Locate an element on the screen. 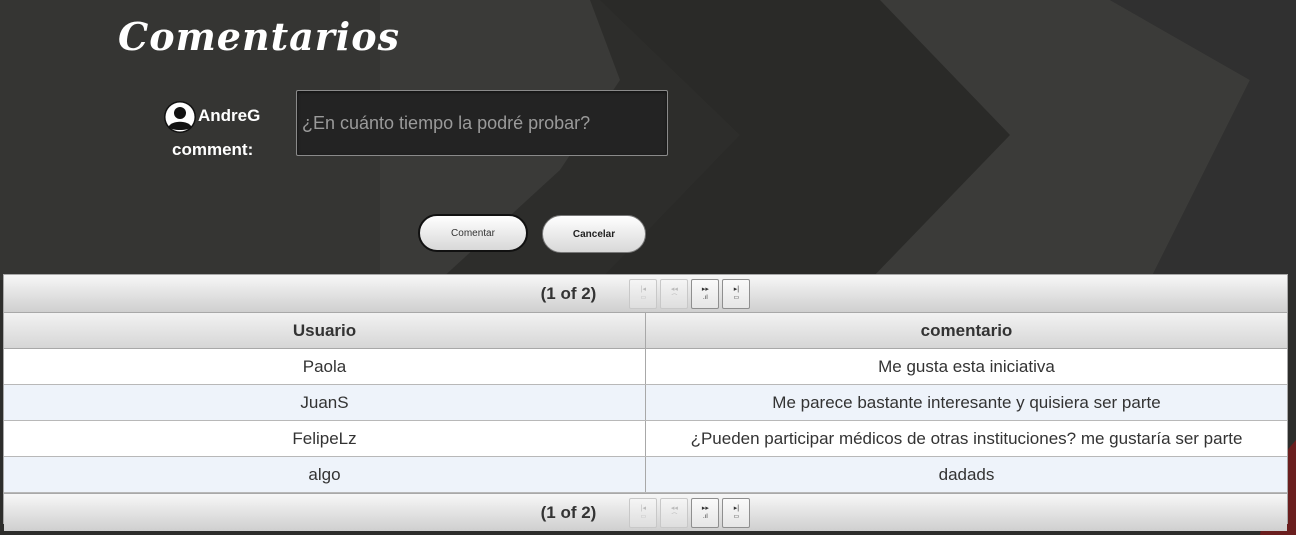 This screenshot has height=535, width=1296. column-header-comentario: comentario is located at coordinates (966, 331).